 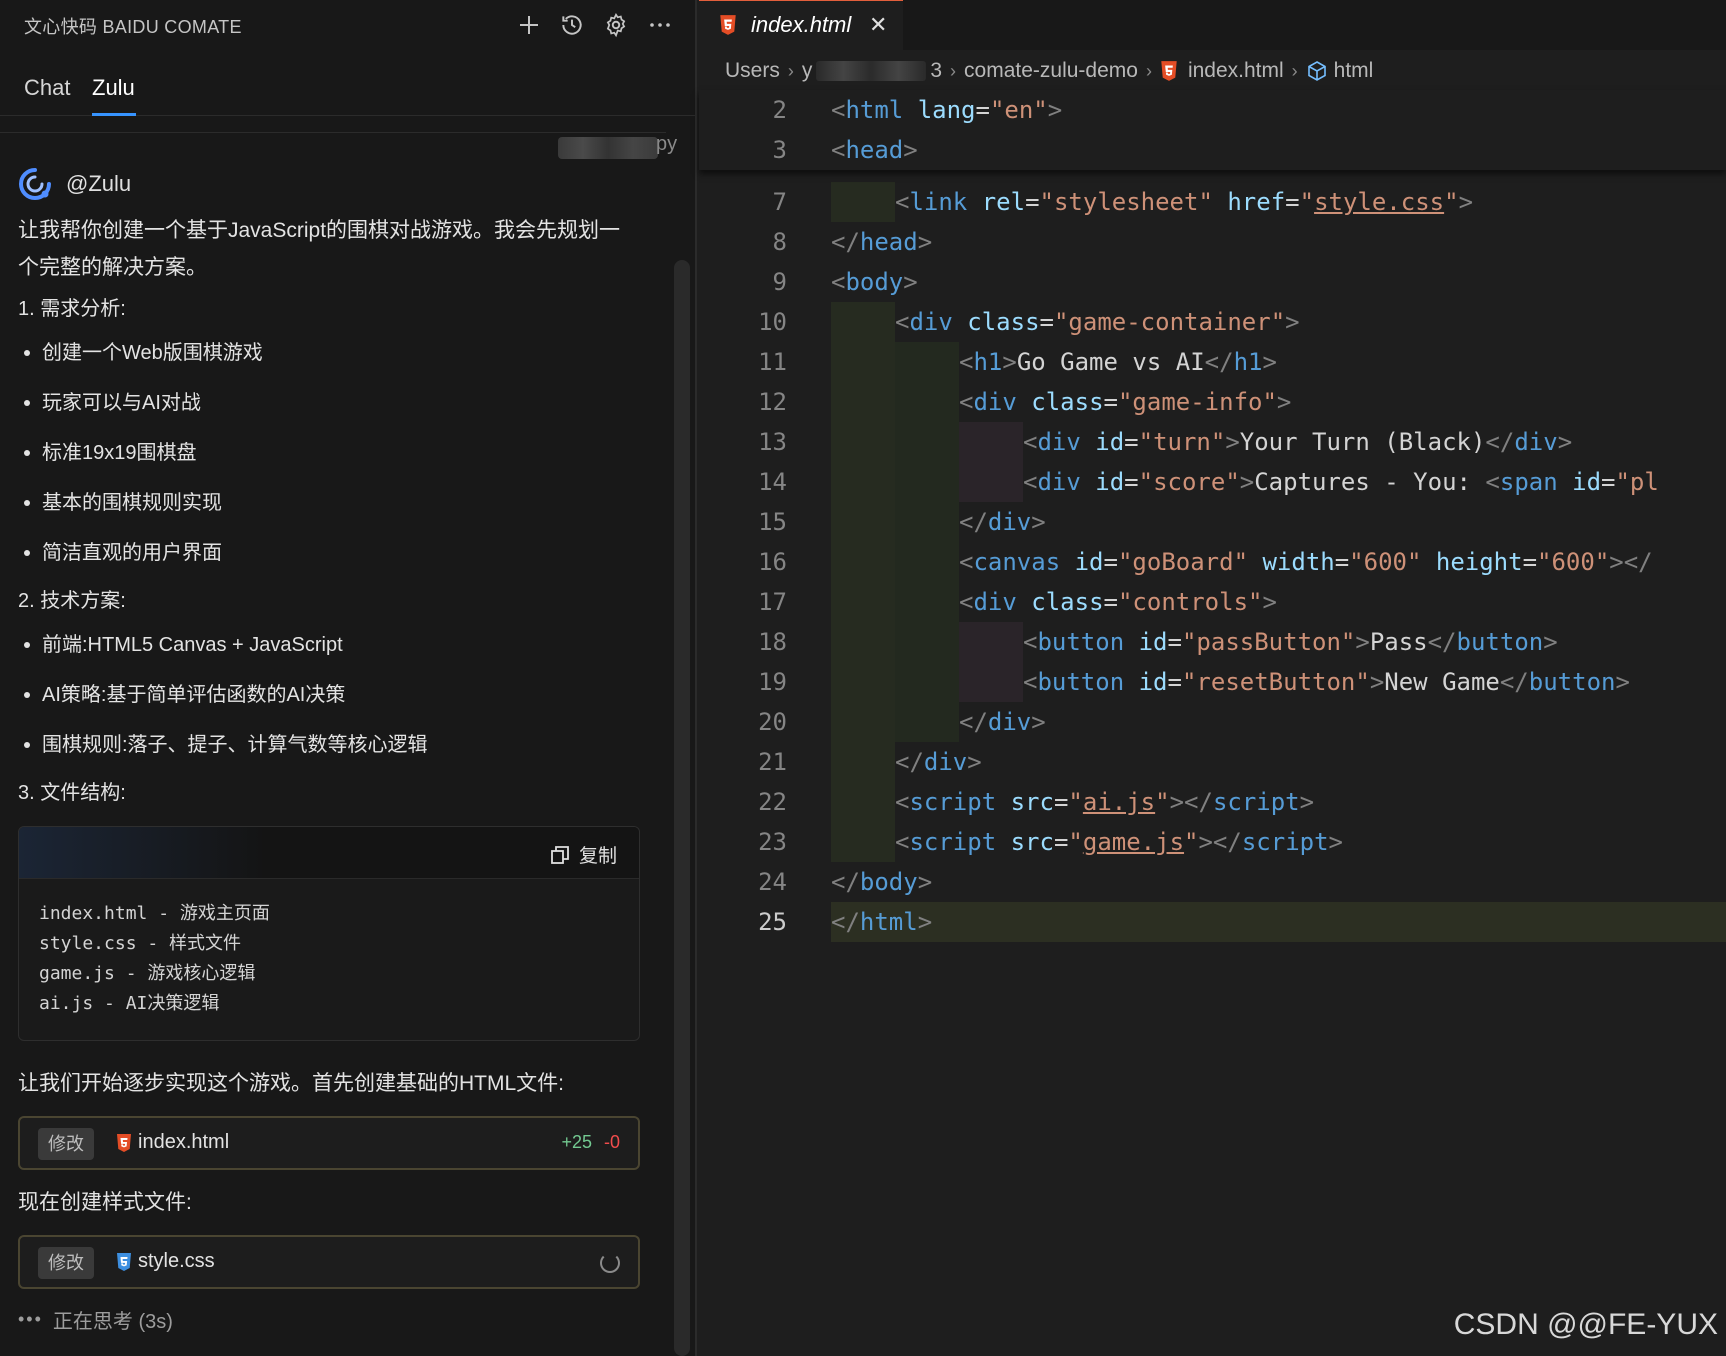 What do you see at coordinates (194, 695) in the screenshot?
I see `list-item-text: AI策略:基于简单评估函数的AI决策` at bounding box center [194, 695].